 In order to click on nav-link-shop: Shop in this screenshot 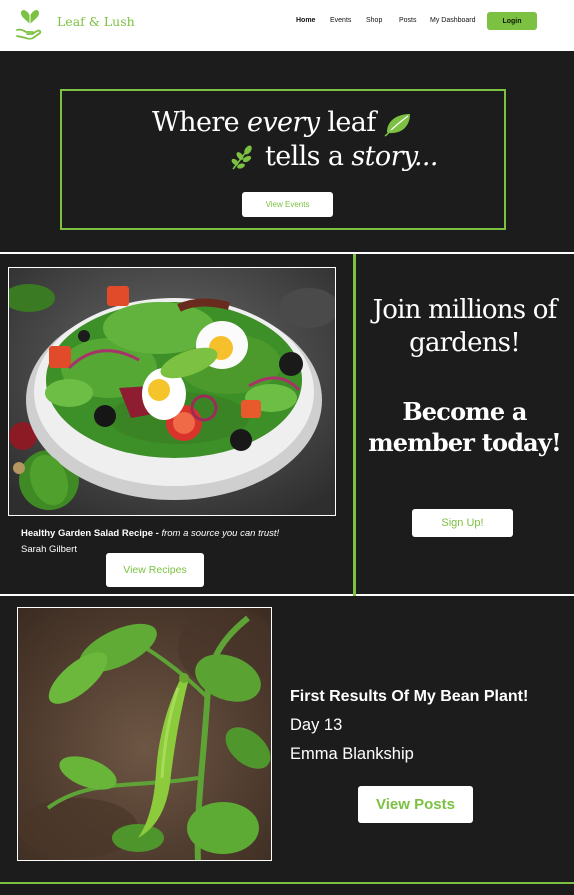, I will do `click(374, 20)`.